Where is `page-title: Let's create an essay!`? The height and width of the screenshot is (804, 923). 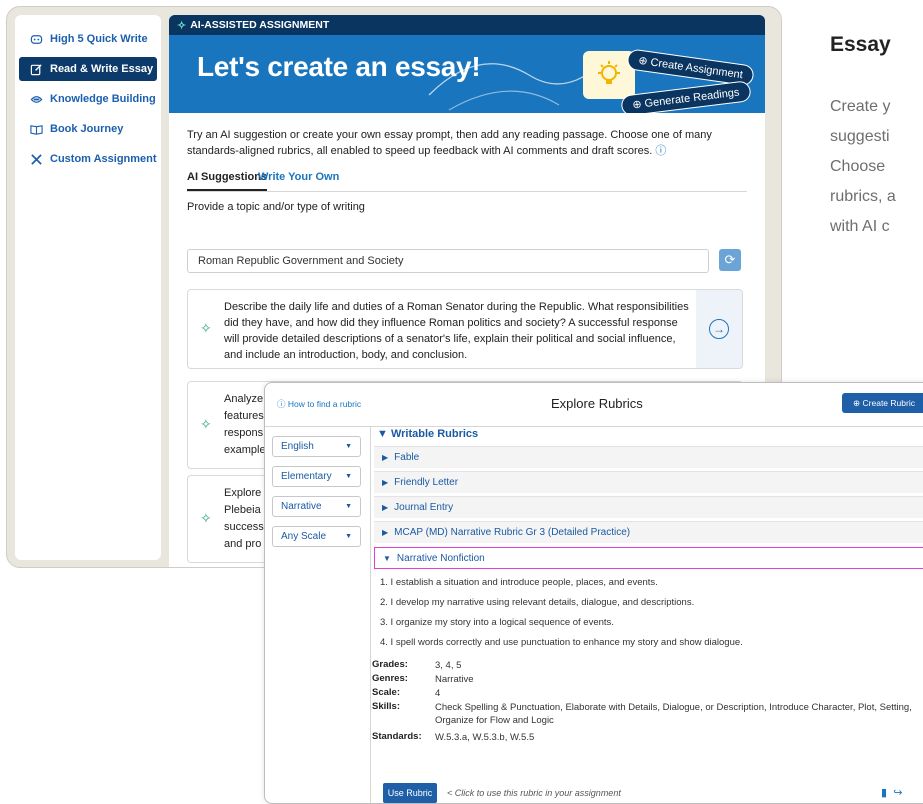 page-title: Let's create an essay! is located at coordinates (339, 66).